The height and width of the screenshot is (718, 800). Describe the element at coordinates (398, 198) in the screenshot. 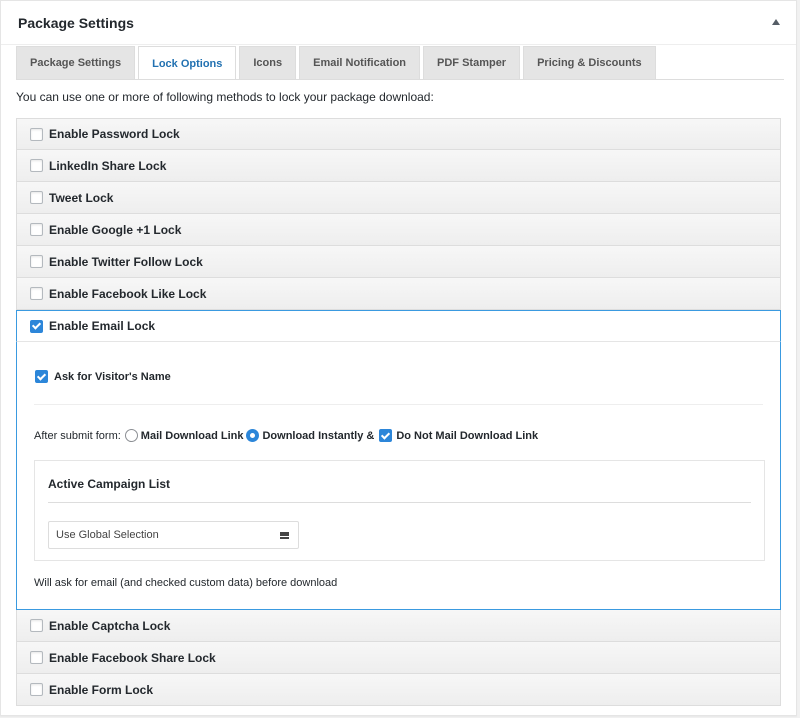

I see `lock-row-tweet: Tweet Lock` at that location.